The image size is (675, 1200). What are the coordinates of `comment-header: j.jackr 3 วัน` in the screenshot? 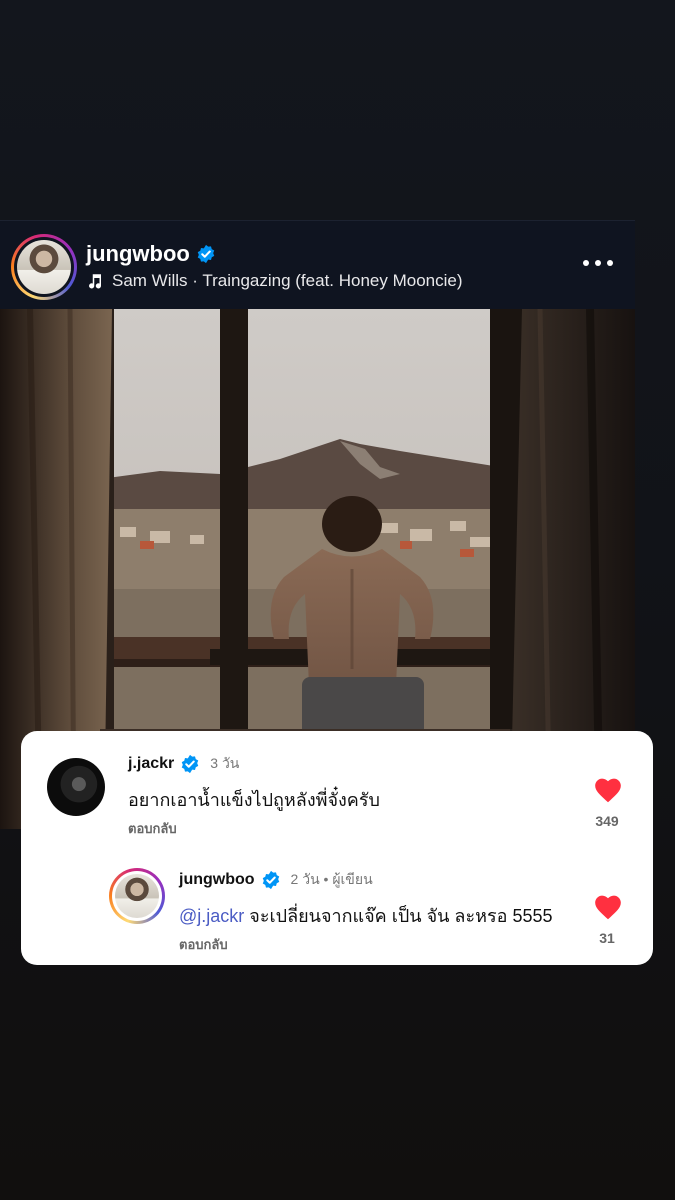 It's located at (183, 764).